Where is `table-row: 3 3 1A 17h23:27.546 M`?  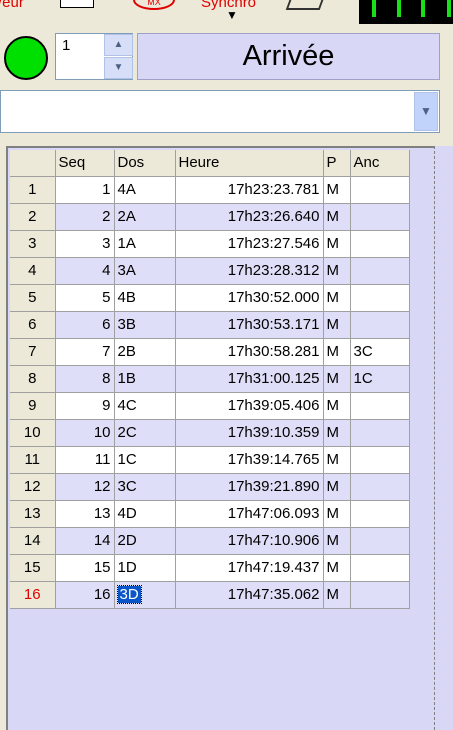
table-row: 3 3 1A 17h23:27.546 M is located at coordinates (210, 244).